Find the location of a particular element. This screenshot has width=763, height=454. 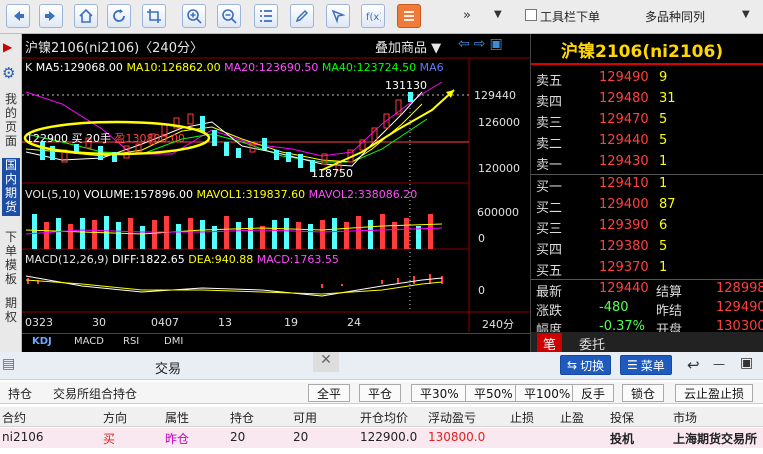

quote-label: 买五 is located at coordinates (549, 271).